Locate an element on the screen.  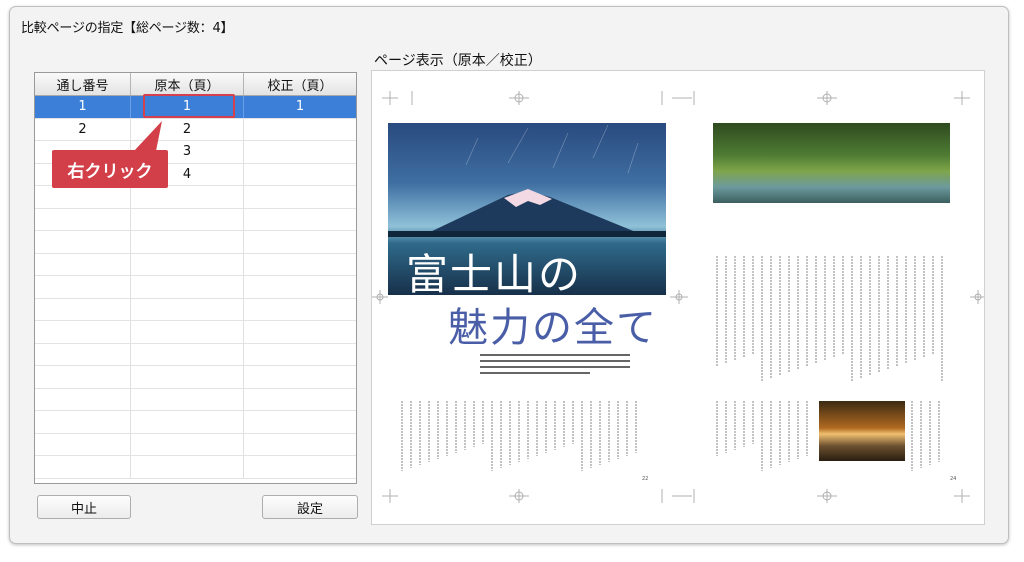
set-button: 設定 is located at coordinates (310, 507).